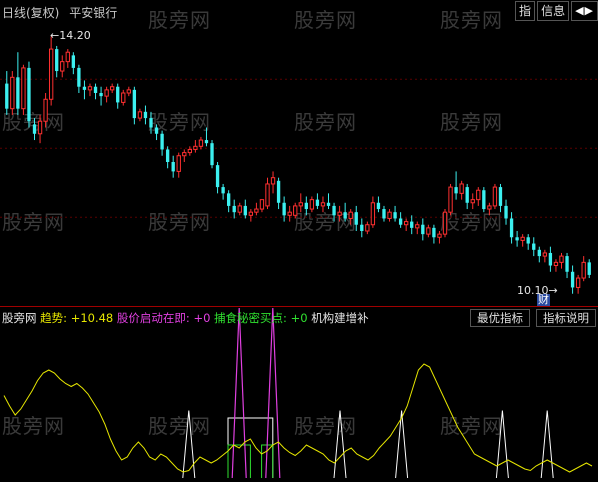  Describe the element at coordinates (543, 300) in the screenshot. I see `finance-badge: 财` at that location.